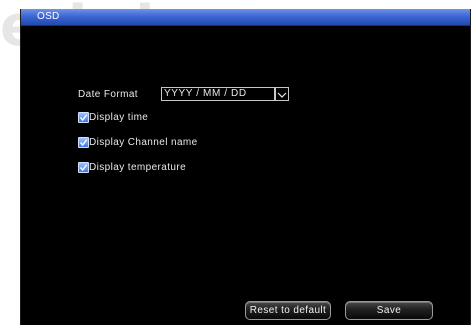  Describe the element at coordinates (218, 94) in the screenshot. I see `date-format-value: YYYY / MM / DD` at that location.